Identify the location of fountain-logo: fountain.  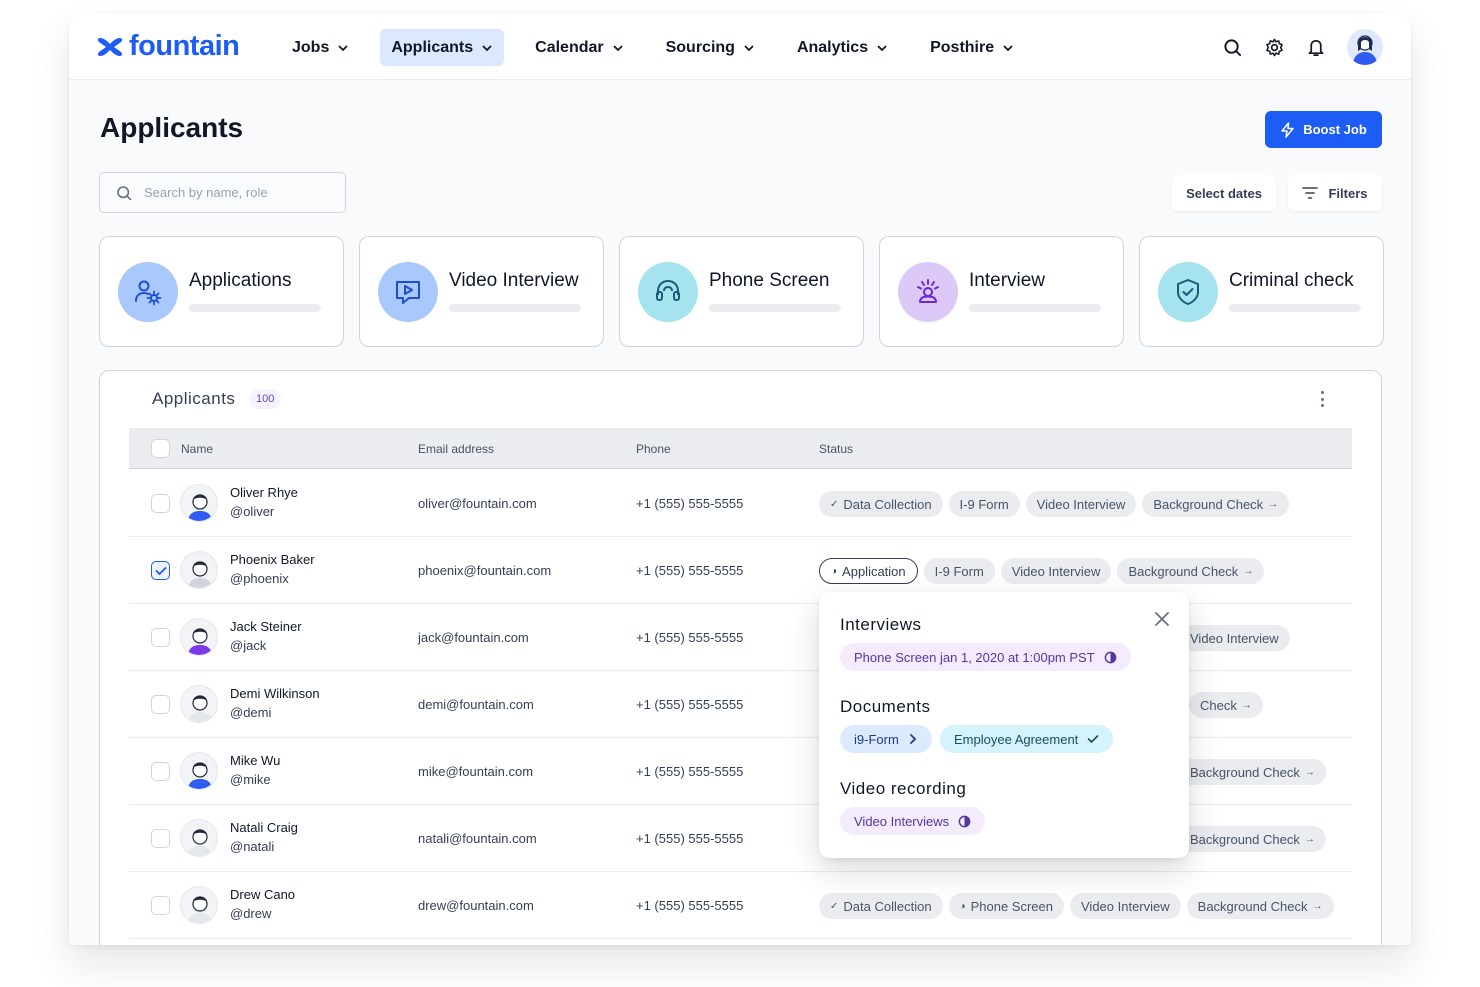
(168, 46).